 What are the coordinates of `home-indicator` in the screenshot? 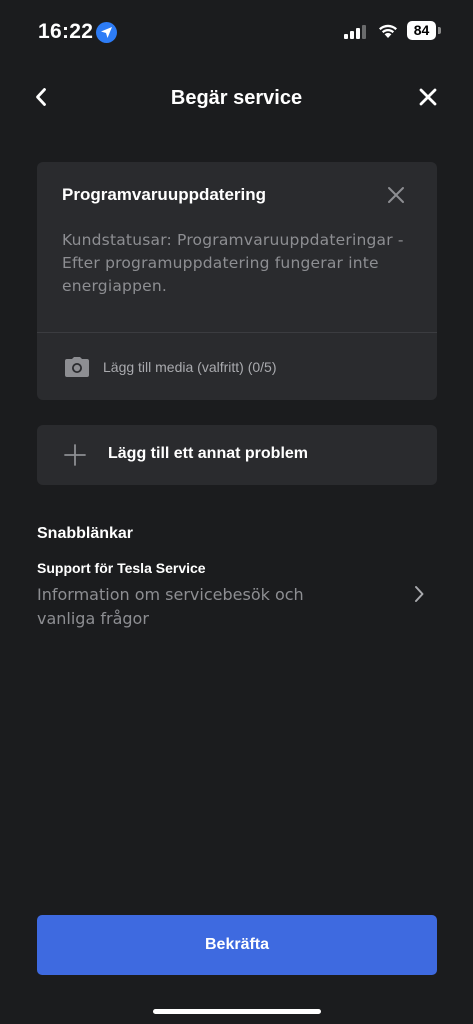 It's located at (237, 1011).